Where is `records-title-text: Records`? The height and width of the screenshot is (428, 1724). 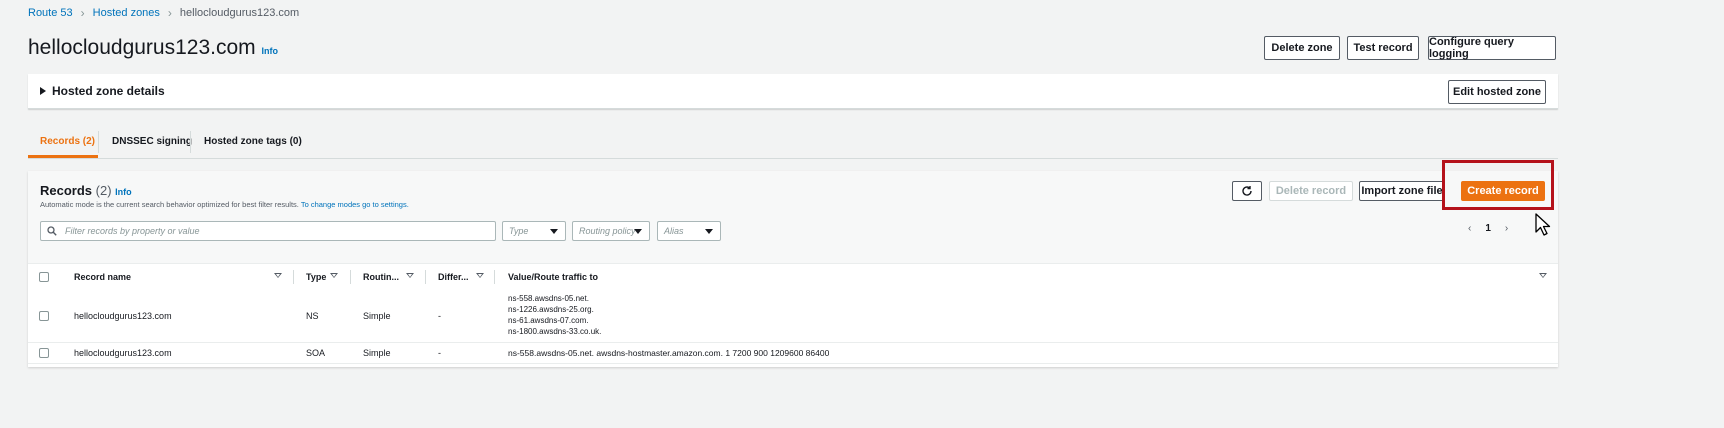 records-title-text: Records is located at coordinates (66, 190).